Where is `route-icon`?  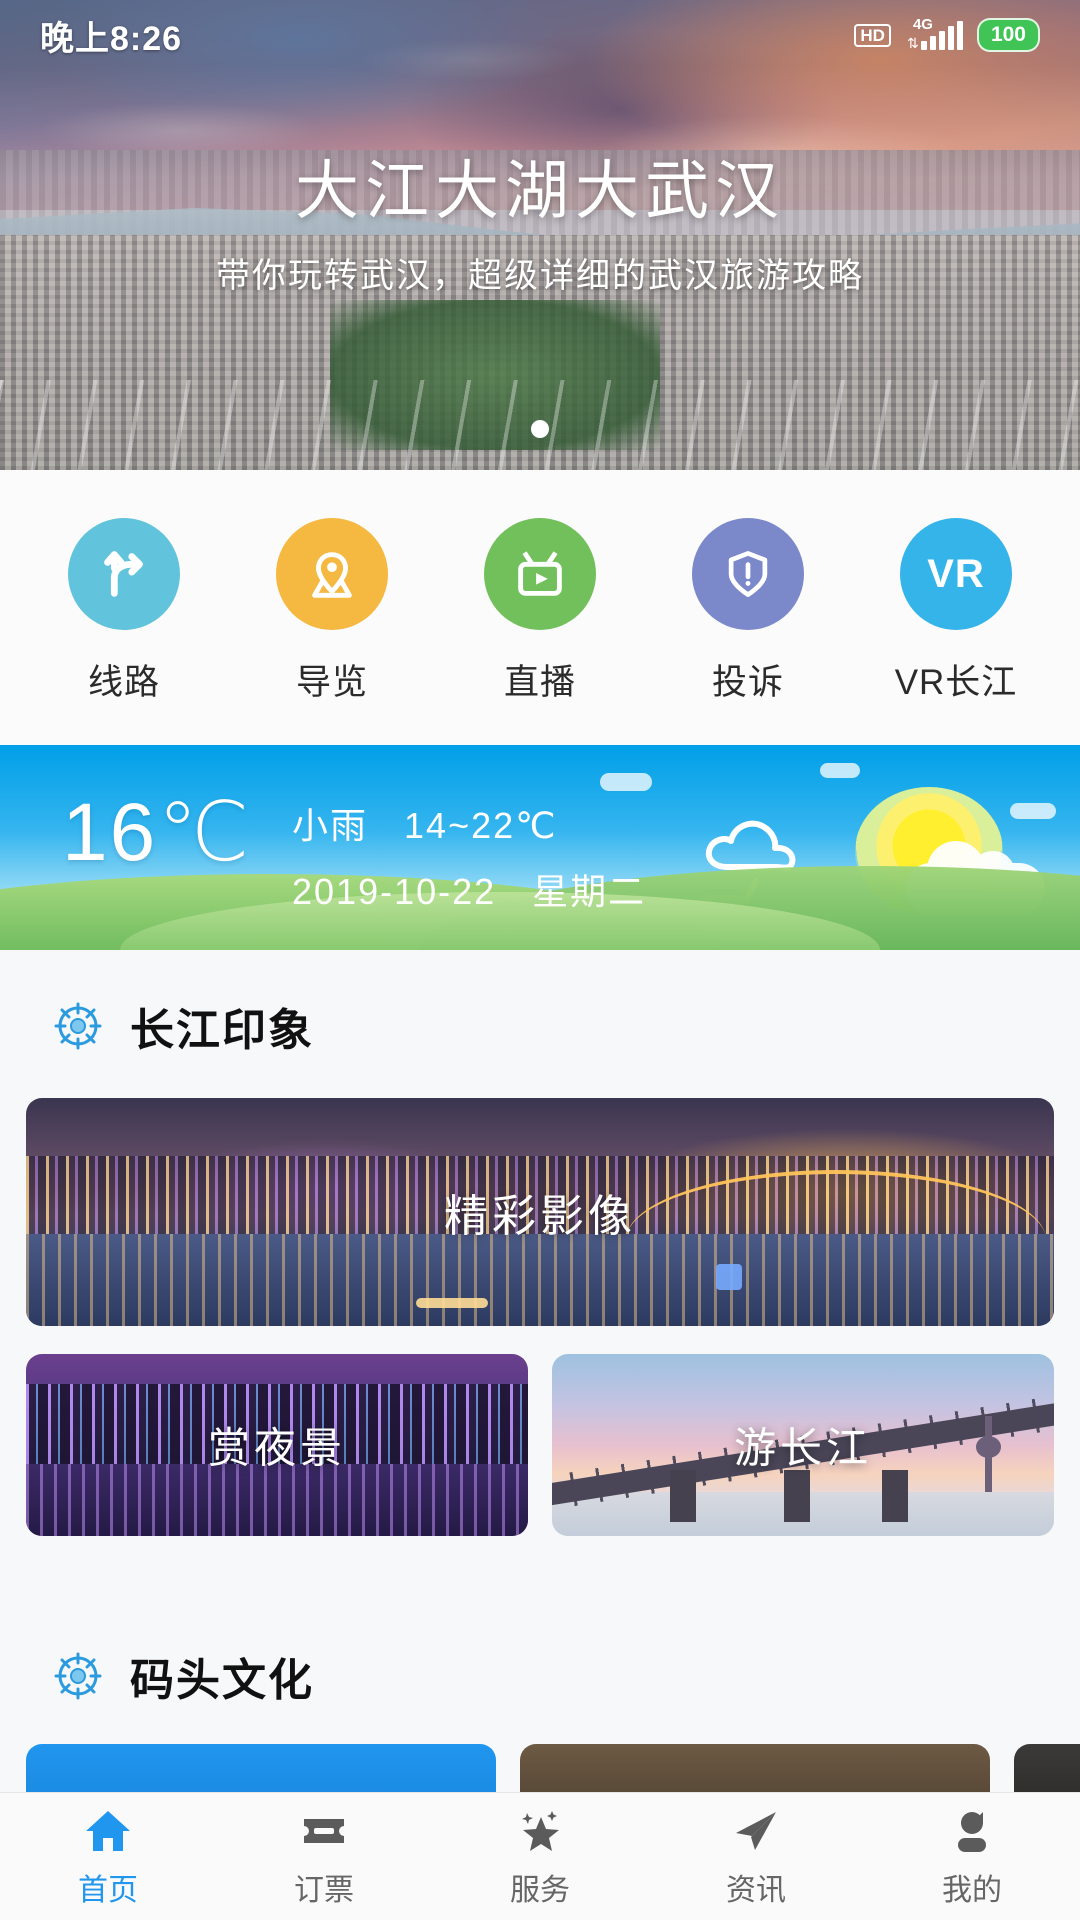 route-icon is located at coordinates (124, 574).